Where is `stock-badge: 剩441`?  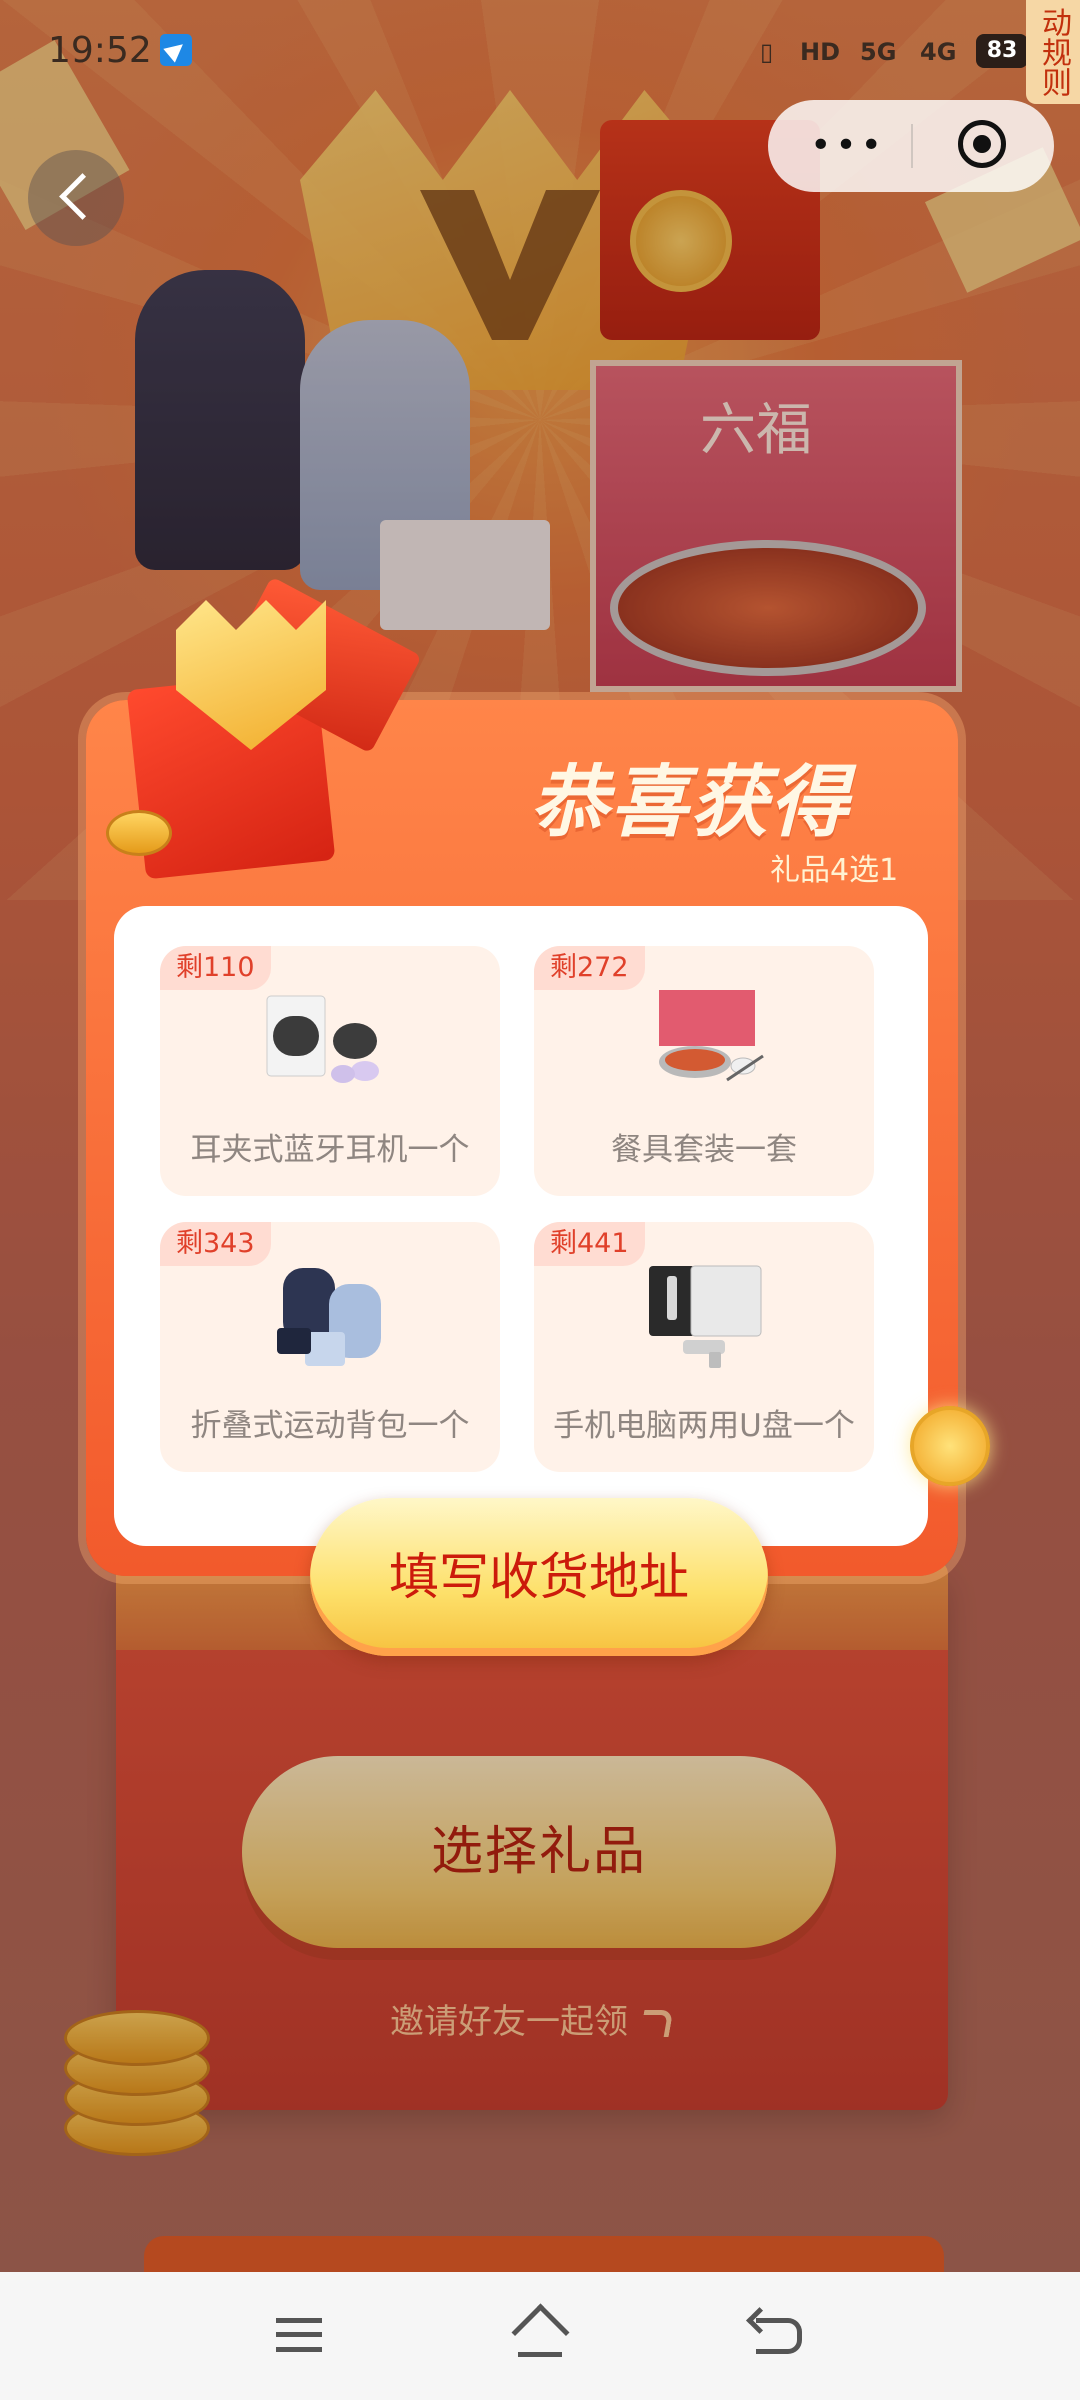
stock-badge: 剩441 is located at coordinates (589, 1244).